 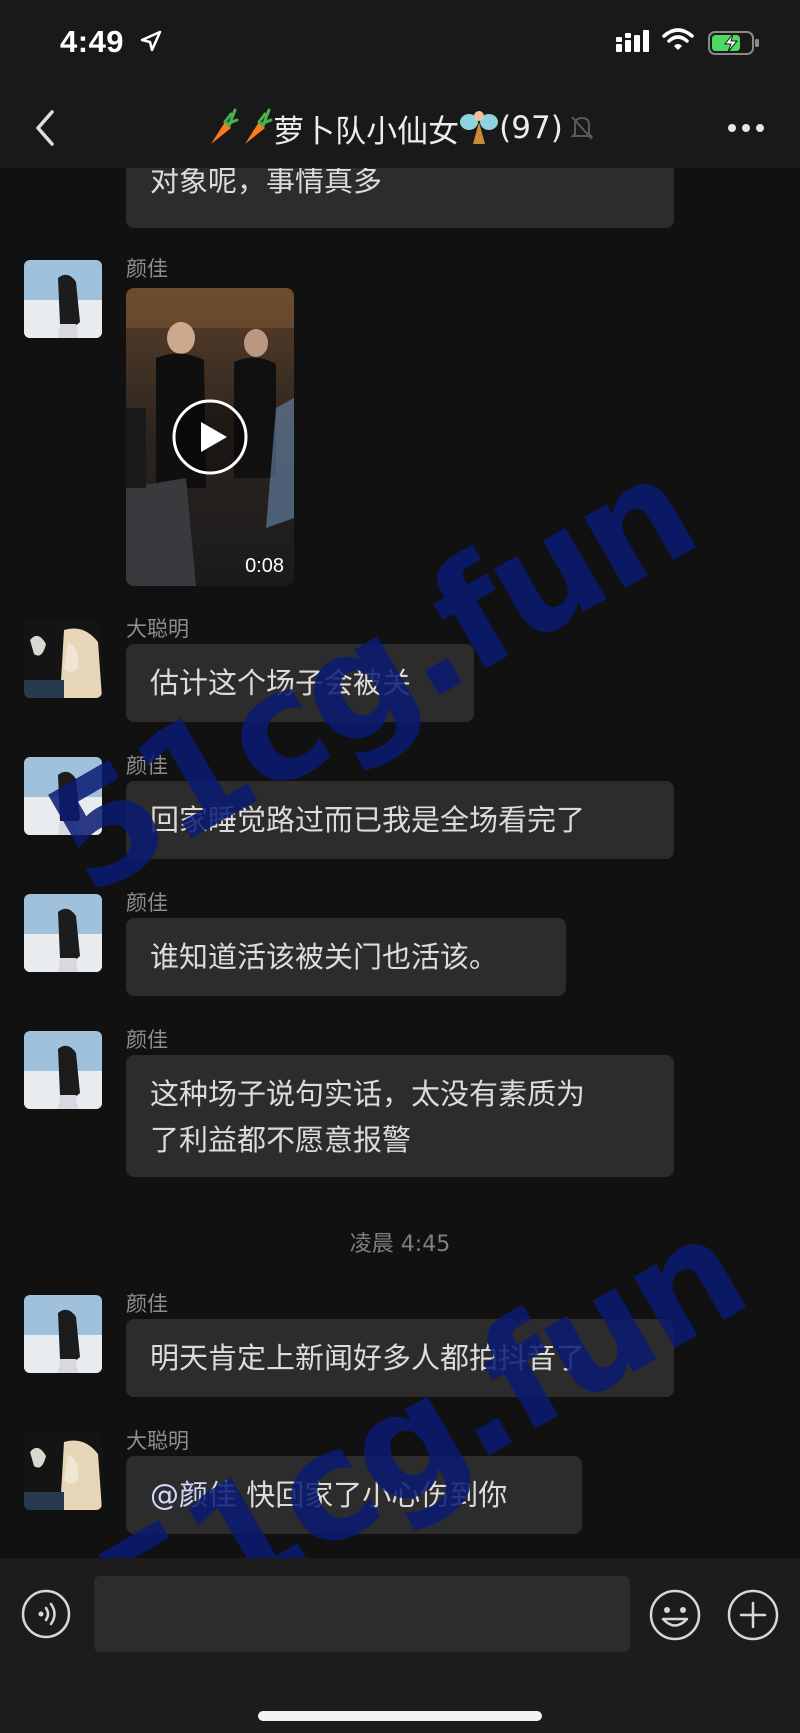 I want to click on home-indicator, so click(x=400, y=1716).